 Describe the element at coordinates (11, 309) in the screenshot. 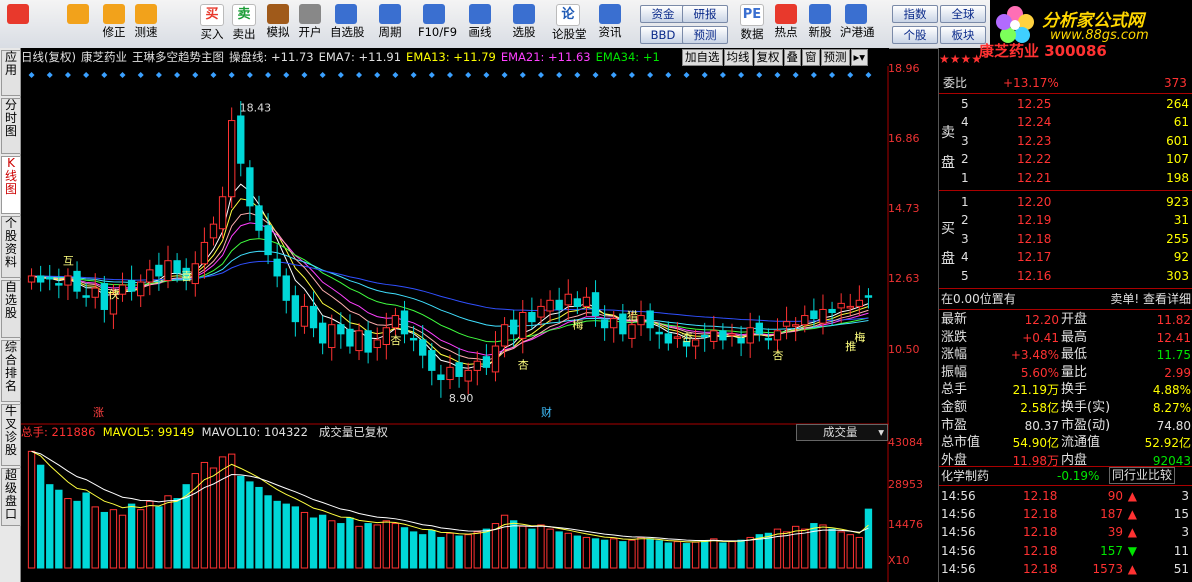

I see `side-tab: 自选股` at that location.